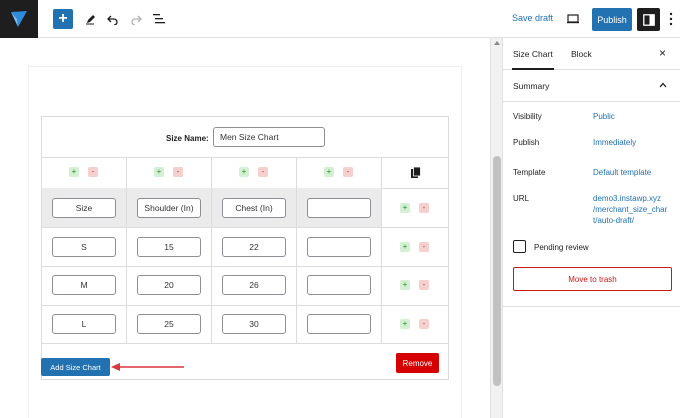 This screenshot has height=418, width=680. Describe the element at coordinates (591, 86) in the screenshot. I see `summary-panel-header: Summary` at that location.